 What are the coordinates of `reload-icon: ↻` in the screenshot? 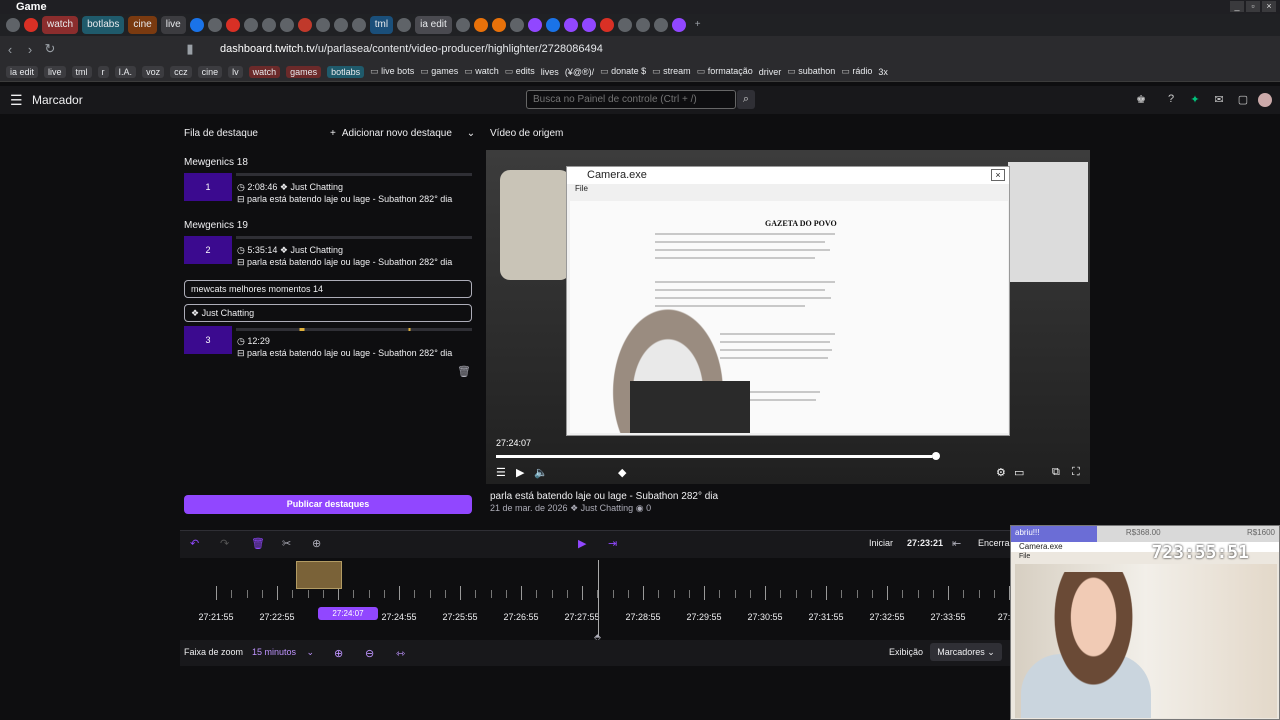 It's located at (50, 49).